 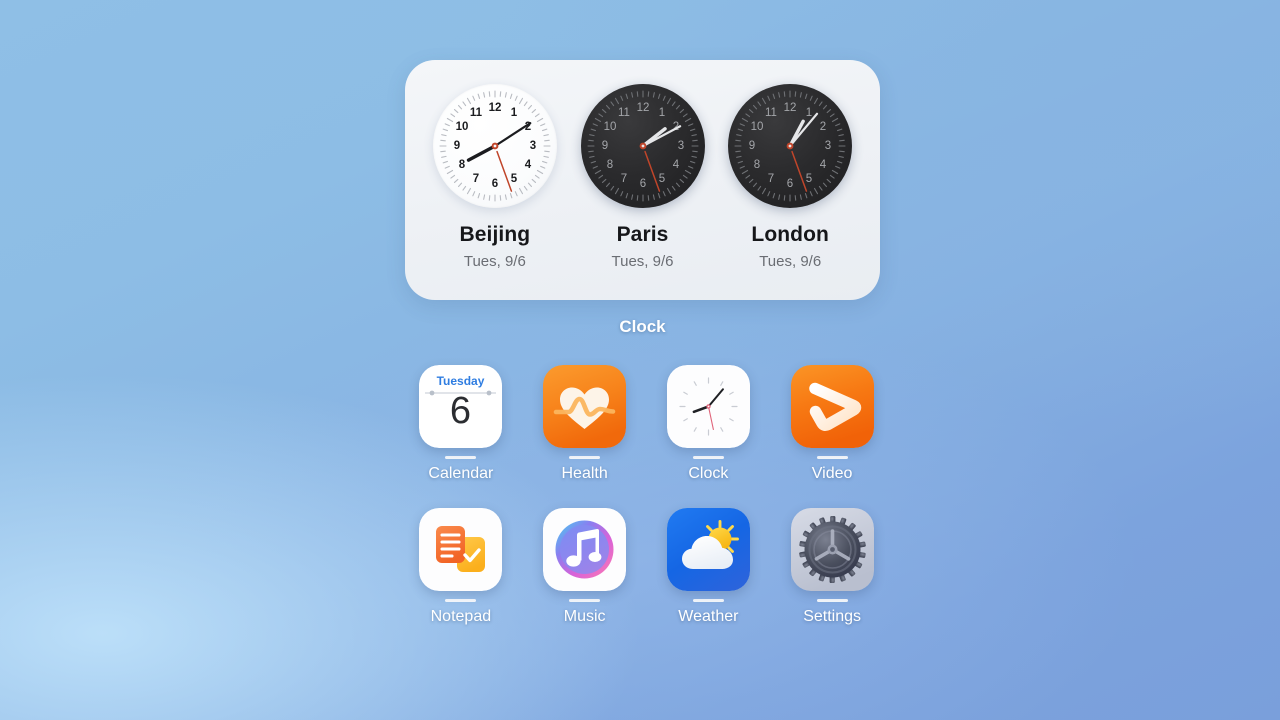 I want to click on weather-icon, so click(x=708, y=549).